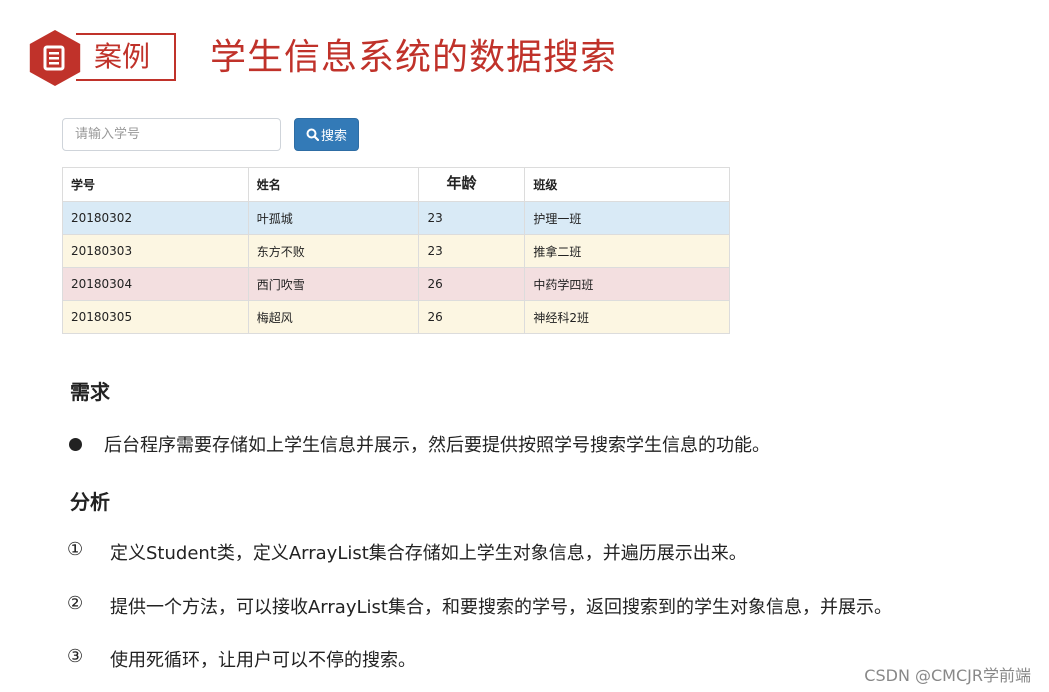 Image resolution: width=1049 pixels, height=692 pixels. What do you see at coordinates (75, 444) in the screenshot?
I see `bullet-icon` at bounding box center [75, 444].